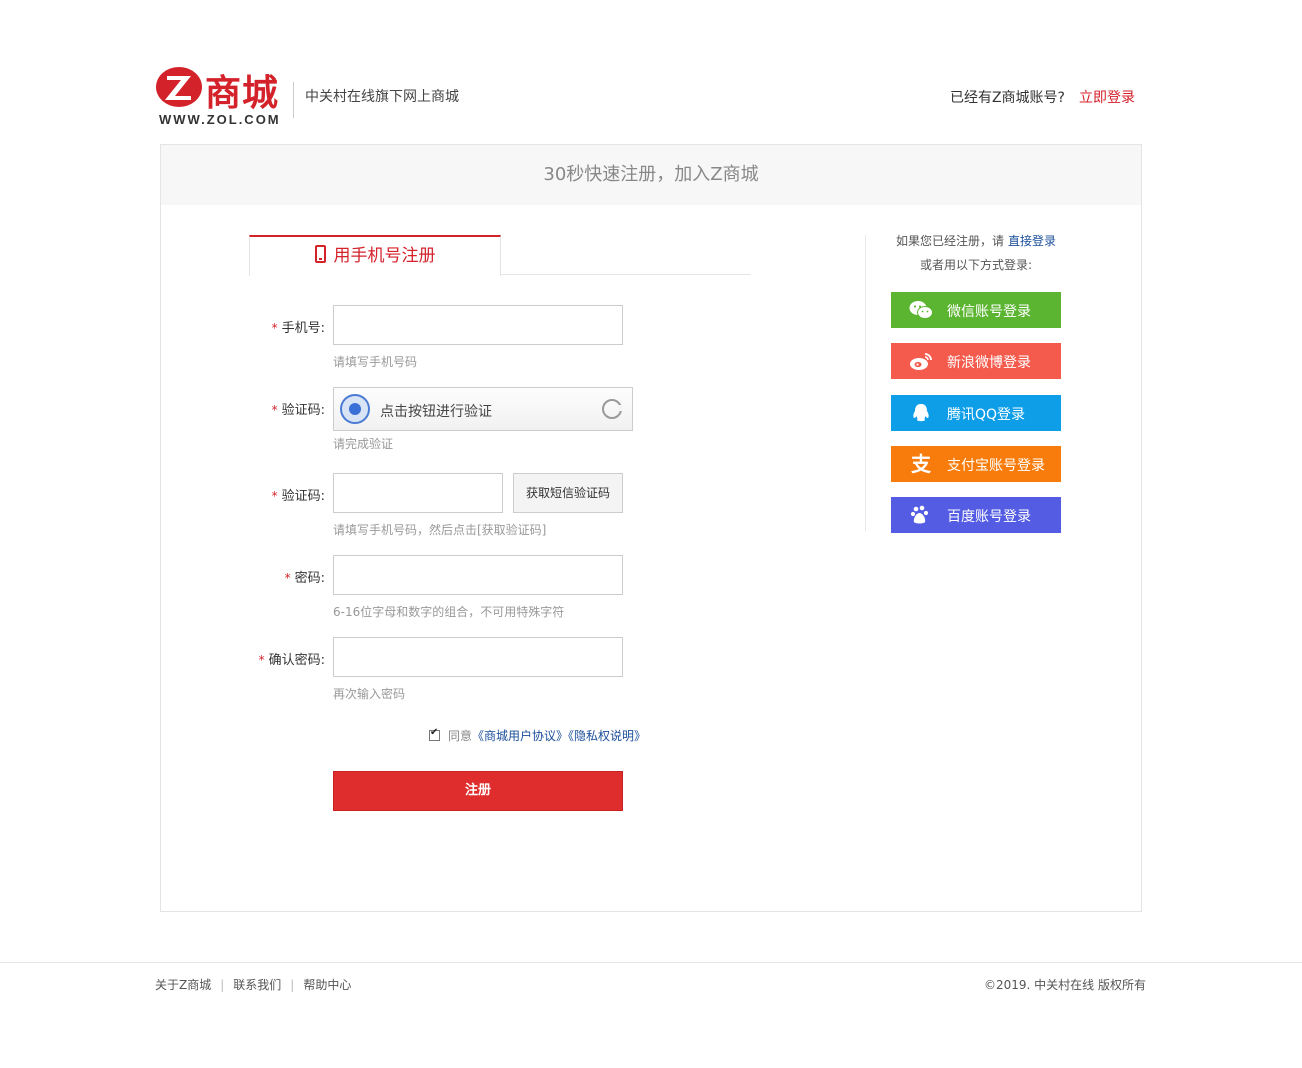 Image resolution: width=1302 pixels, height=1068 pixels. I want to click on phone-row: * 手机号: 请填写手机号码, so click(509, 340).